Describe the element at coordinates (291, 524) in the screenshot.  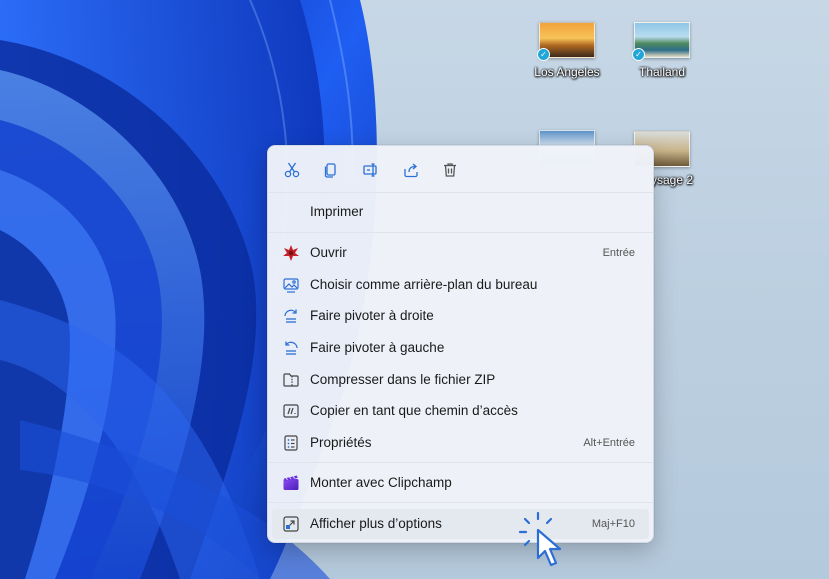
I see `show-more-options-icon` at that location.